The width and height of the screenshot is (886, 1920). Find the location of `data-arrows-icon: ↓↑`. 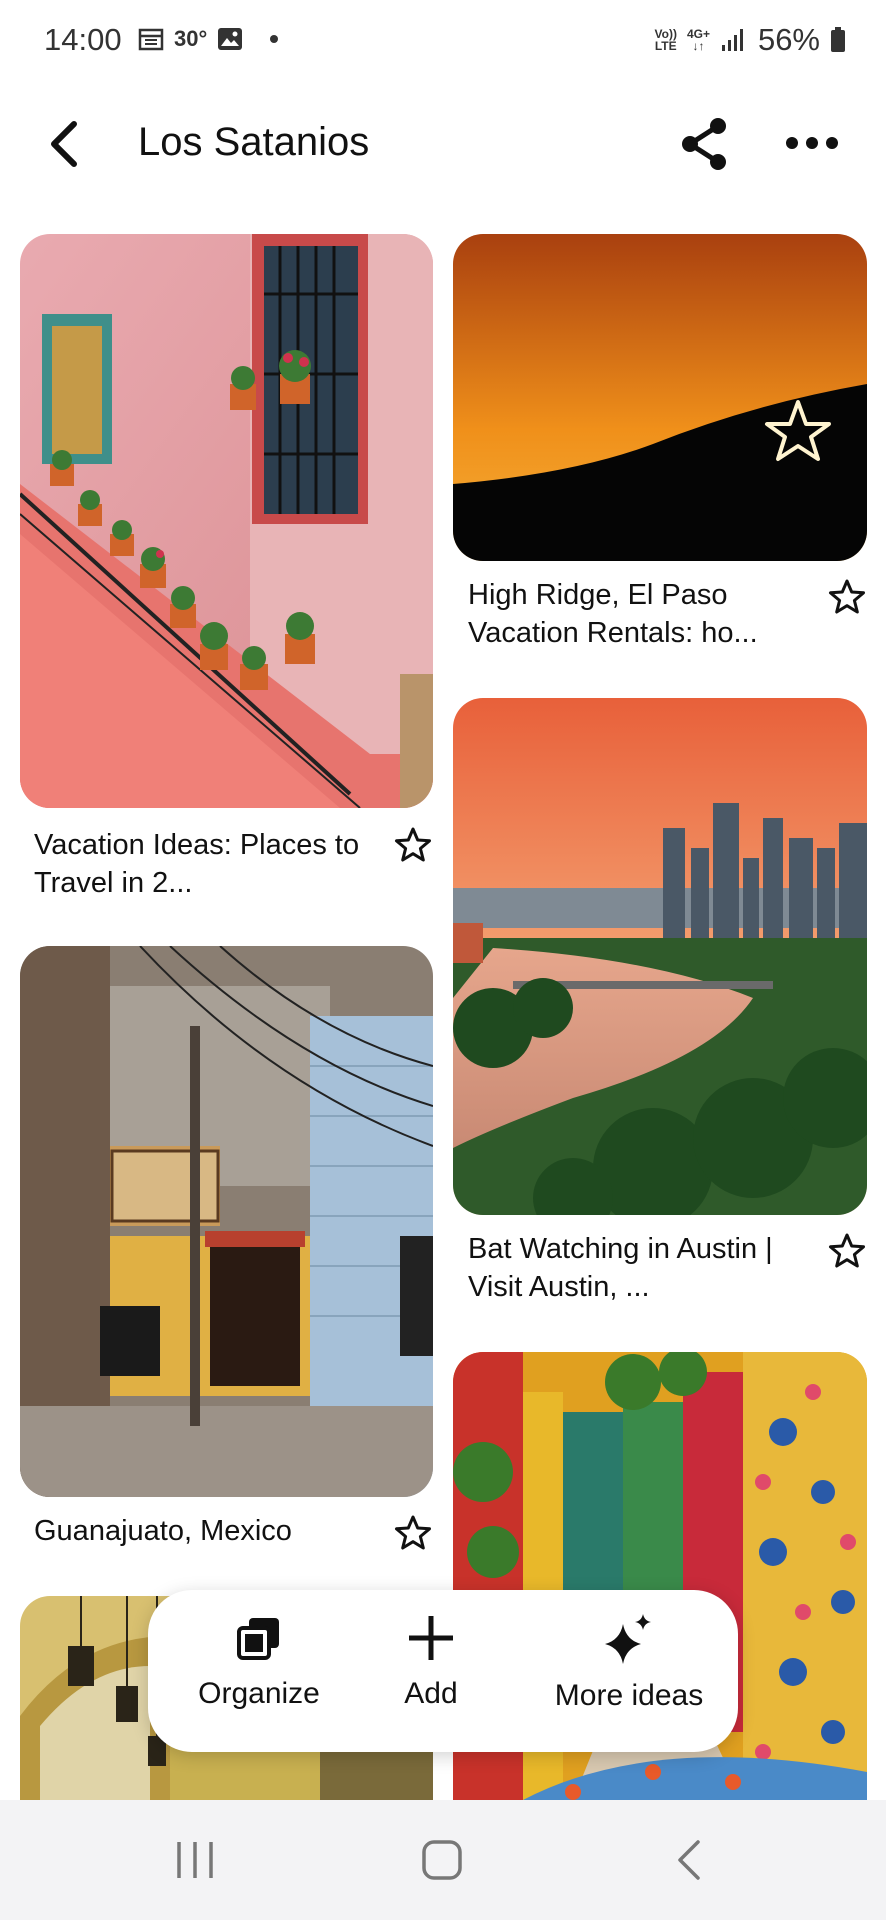

data-arrows-icon: ↓↑ is located at coordinates (698, 46).